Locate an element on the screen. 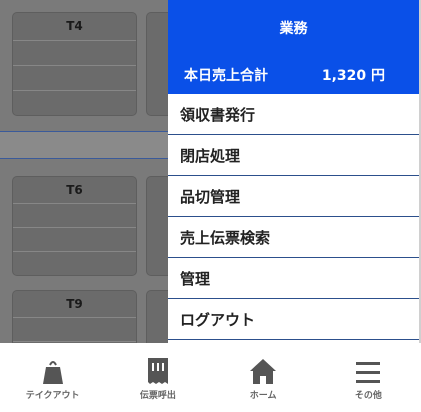 The height and width of the screenshot is (412, 421). table-card-t4: T4 is located at coordinates (74, 64).